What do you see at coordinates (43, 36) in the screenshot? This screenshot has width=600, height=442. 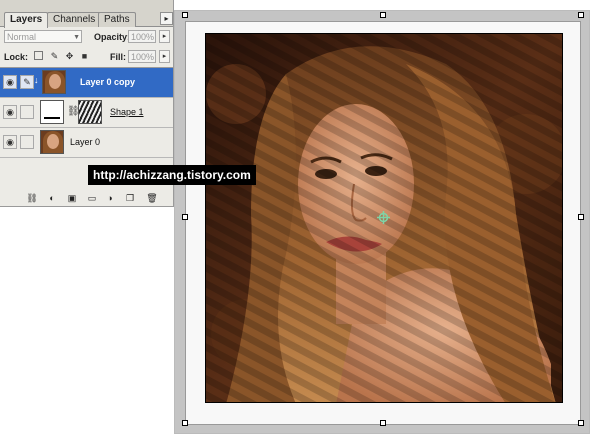 I see `blend-mode-select: Normal ▼` at bounding box center [43, 36].